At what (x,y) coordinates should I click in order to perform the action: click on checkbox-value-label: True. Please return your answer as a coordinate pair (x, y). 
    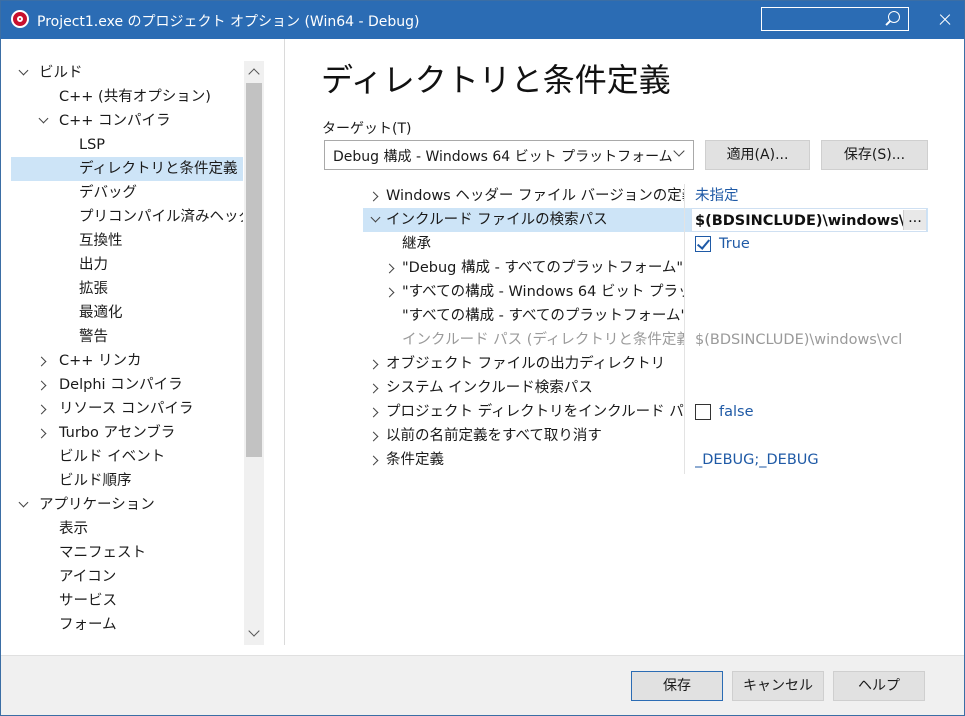
    Looking at the image, I should click on (734, 244).